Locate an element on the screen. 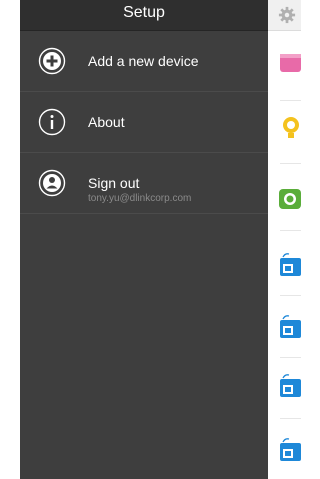  menu-label-sign-out: Sign out is located at coordinates (114, 183).